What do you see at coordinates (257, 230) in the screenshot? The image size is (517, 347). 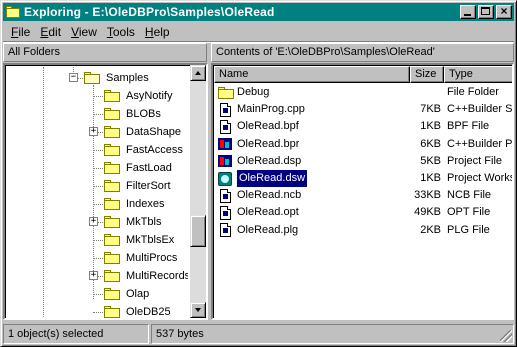 I see `file-name-cell: OleRead.plg` at bounding box center [257, 230].